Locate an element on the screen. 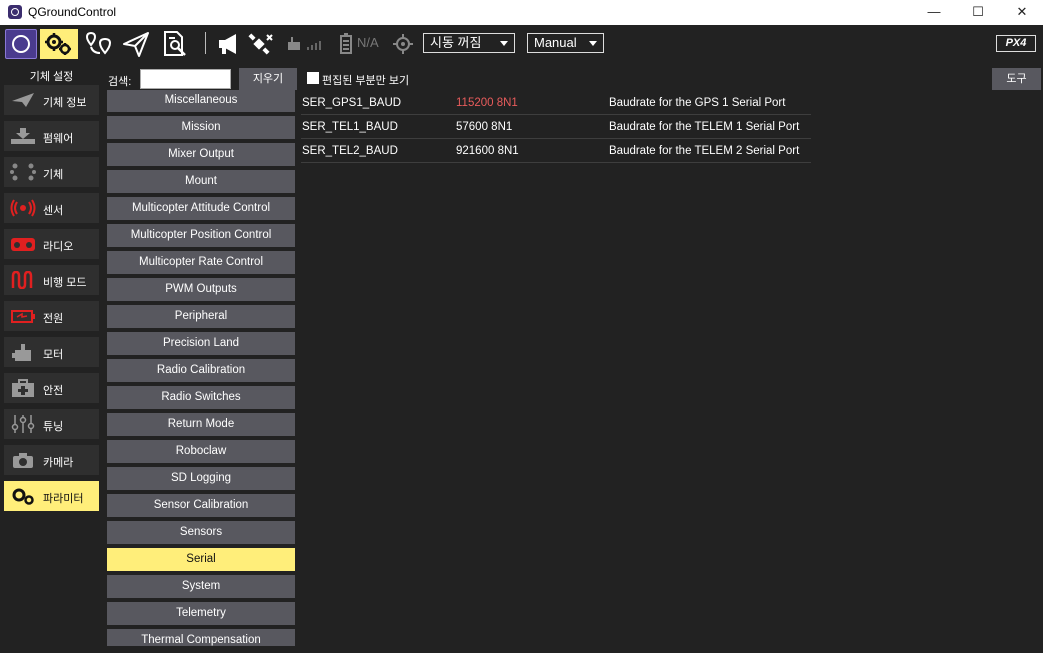  param-value: 57600 8N1 is located at coordinates (484, 127).